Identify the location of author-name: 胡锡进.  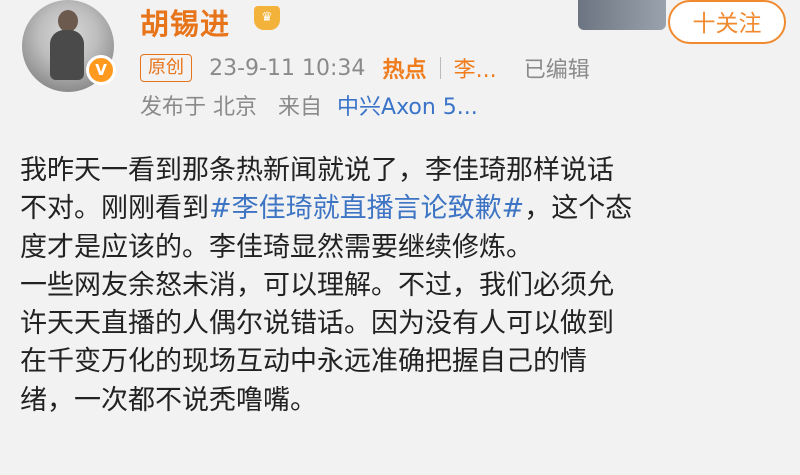
(185, 22).